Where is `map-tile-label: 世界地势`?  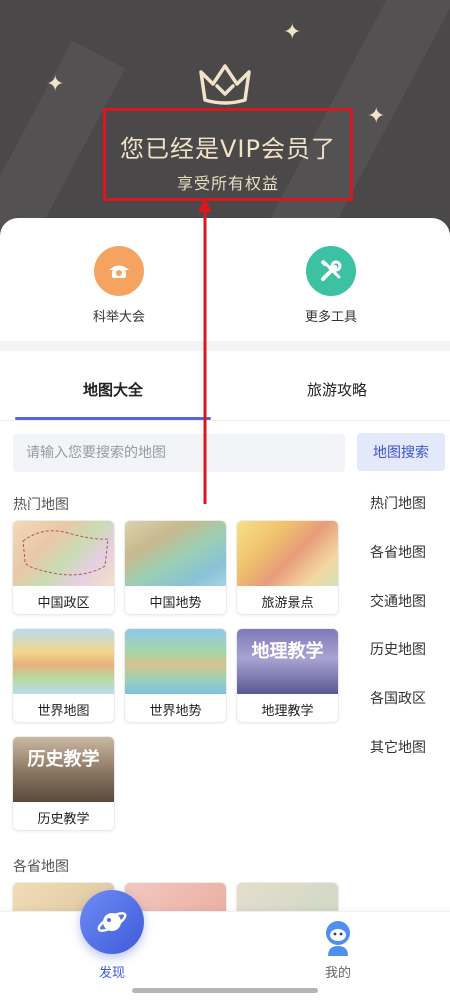
map-tile-label: 世界地势 is located at coordinates (175, 711).